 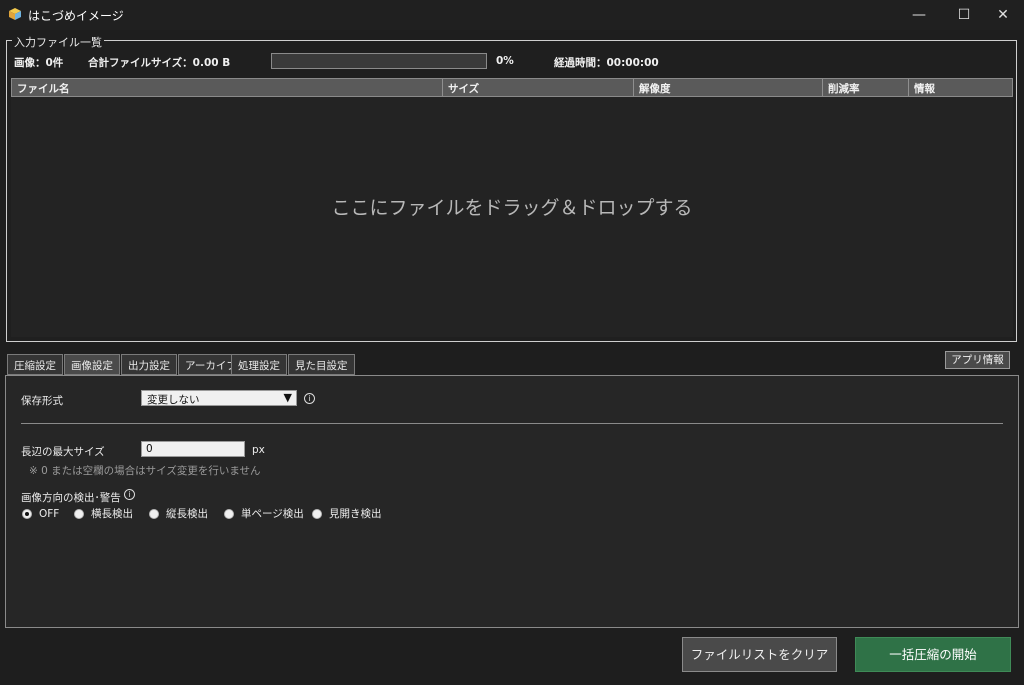 I want to click on column-filename: ファイル名, so click(x=227, y=87).